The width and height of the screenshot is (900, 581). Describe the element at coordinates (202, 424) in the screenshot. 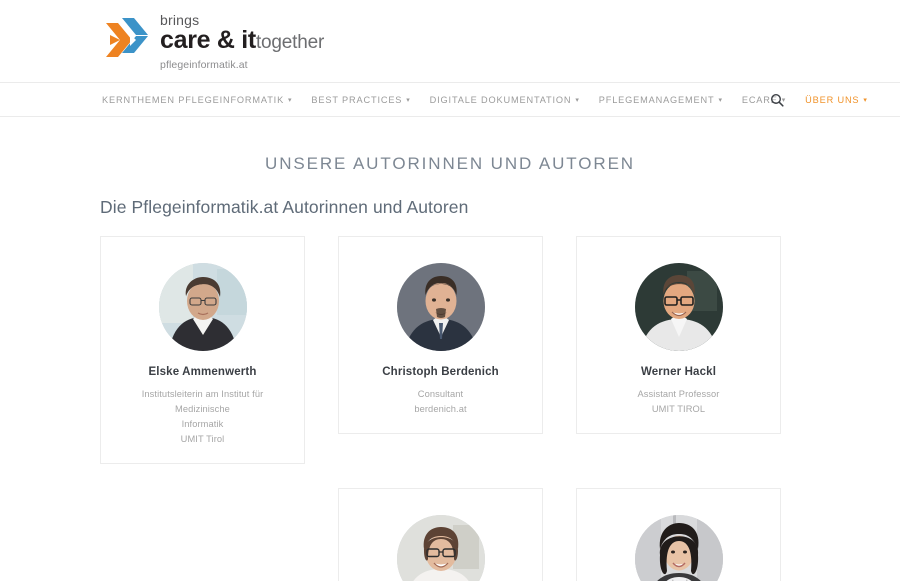

I see `member-role-line: Informatik` at that location.